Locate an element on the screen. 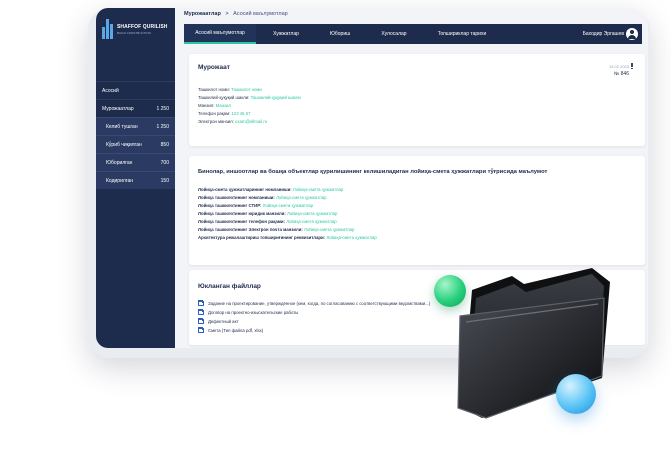  card-title: Мурожаат is located at coordinates (214, 67).